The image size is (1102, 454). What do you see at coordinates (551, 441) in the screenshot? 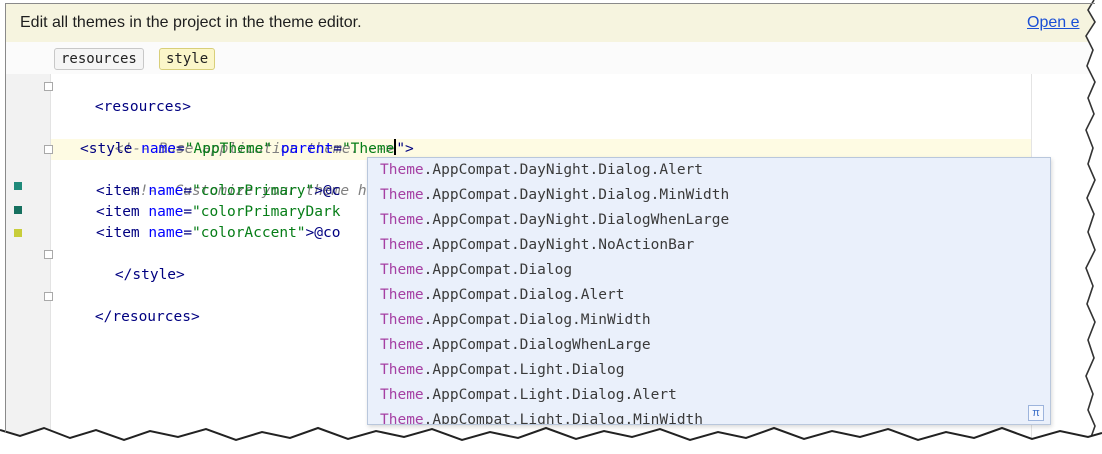
I see `torn-edge-bottom` at bounding box center [551, 441].